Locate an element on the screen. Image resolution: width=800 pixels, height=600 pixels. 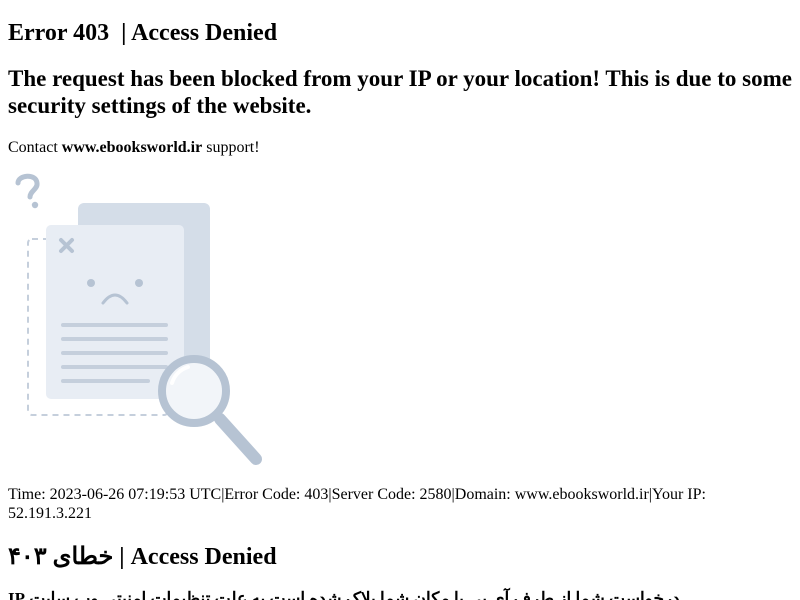
page-title: Error 403 | Access Denied is located at coordinates (400, 33).